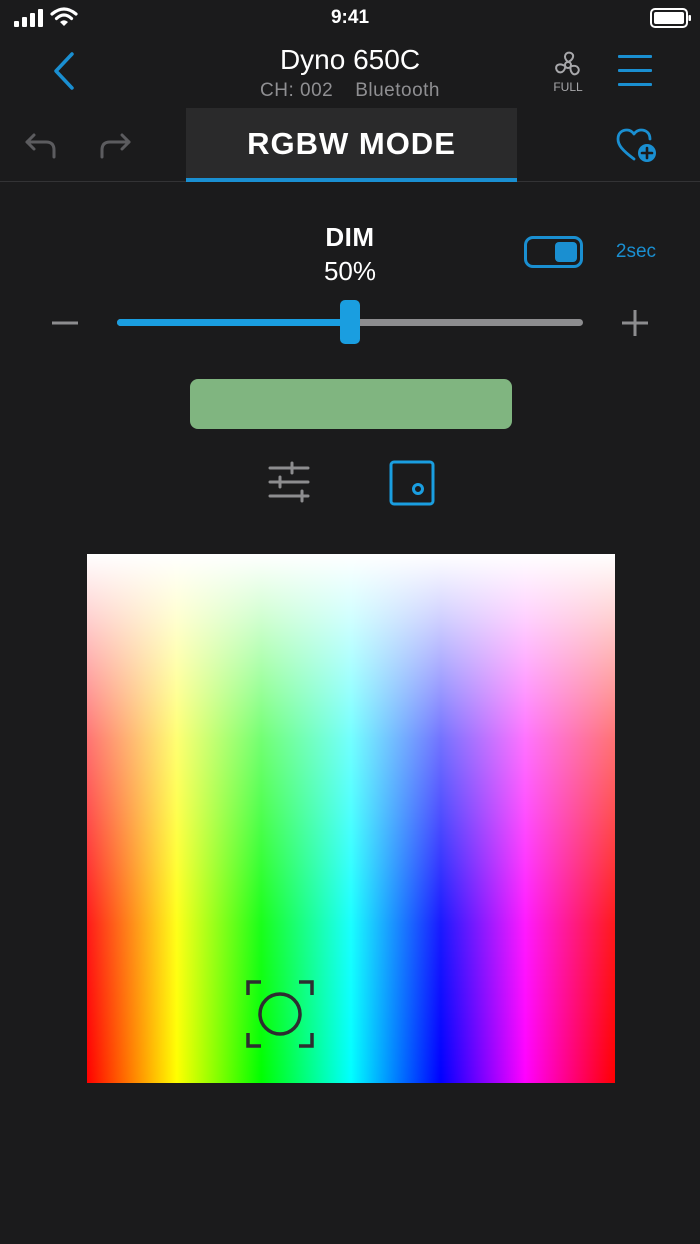 The image size is (700, 1244). Describe the element at coordinates (568, 87) in the screenshot. I see `fan-mode-label: FULL` at that location.